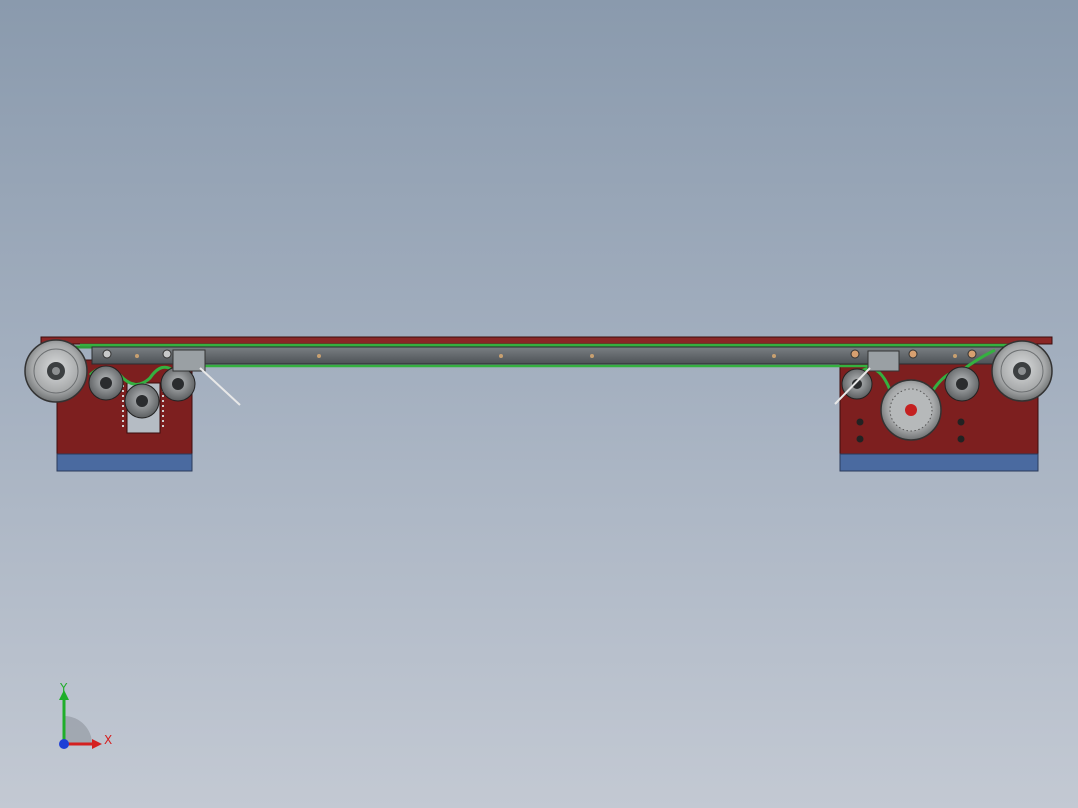 This screenshot has width=1078, height=808. What do you see at coordinates (546, 340) in the screenshot?
I see `top-frame-plate` at bounding box center [546, 340].